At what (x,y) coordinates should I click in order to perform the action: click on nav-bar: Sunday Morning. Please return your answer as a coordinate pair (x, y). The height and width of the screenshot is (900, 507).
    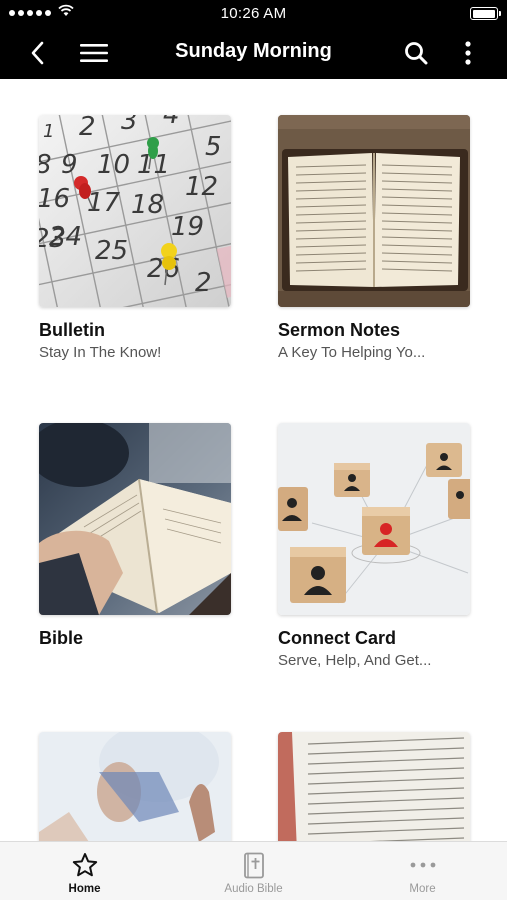
    Looking at the image, I should click on (253, 52).